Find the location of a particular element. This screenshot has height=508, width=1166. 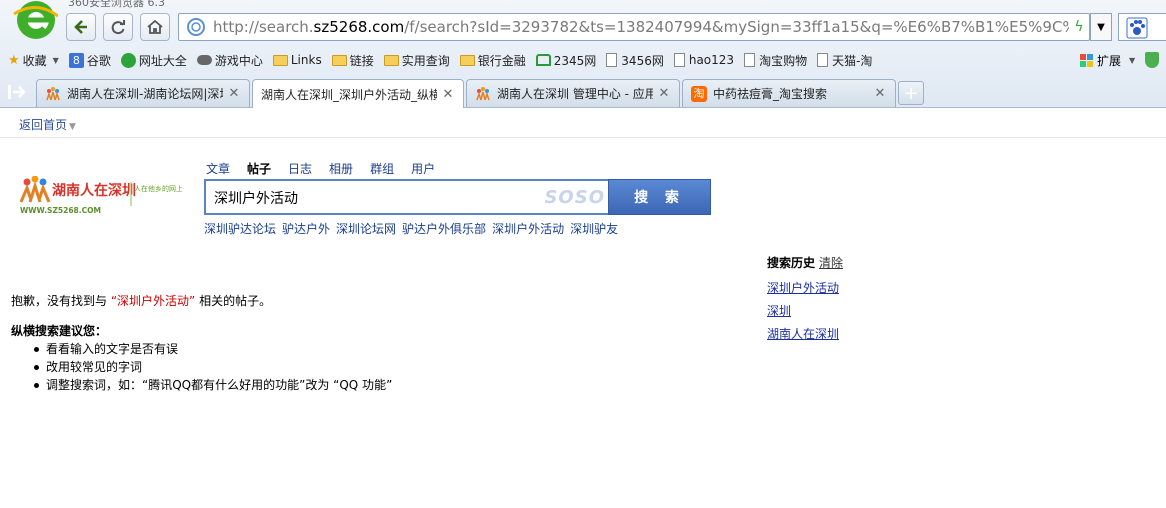

home-button is located at coordinates (155, 27).